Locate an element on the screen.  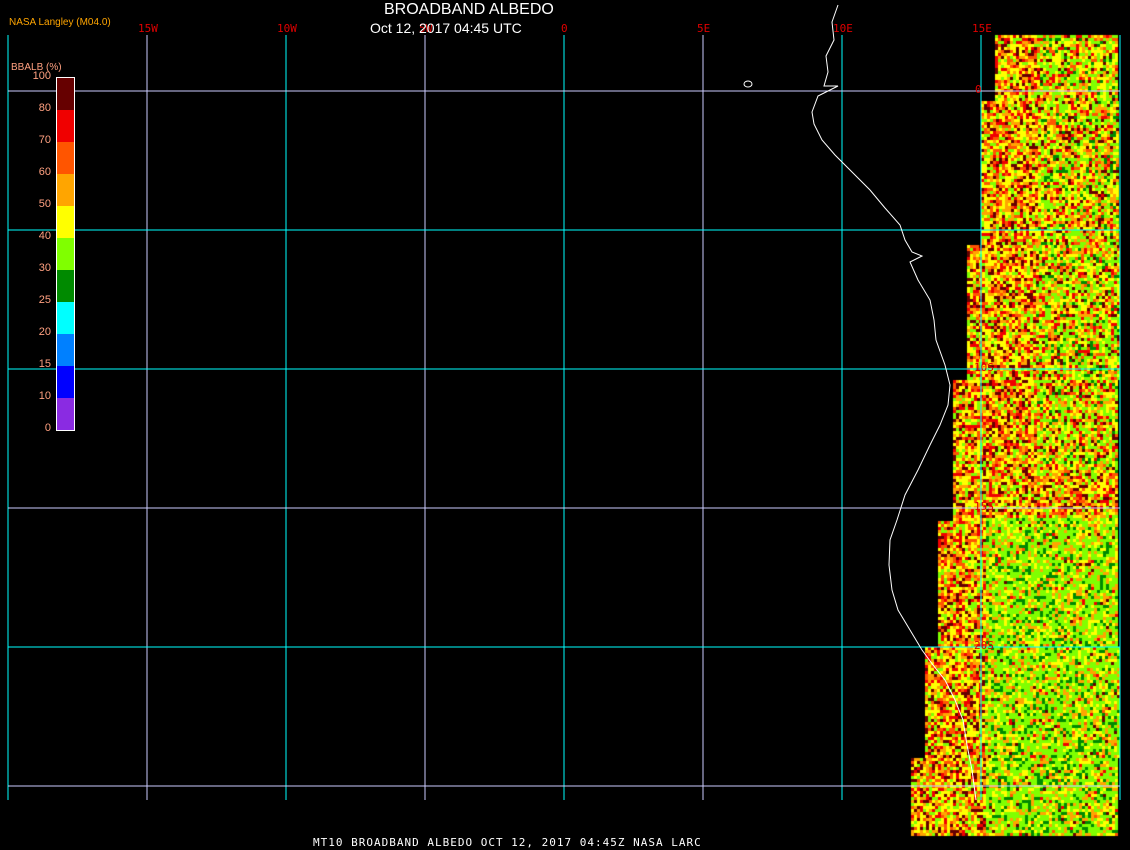
map-datetime: Oct 12, 2017 04:45 UTC is located at coordinates (446, 28).